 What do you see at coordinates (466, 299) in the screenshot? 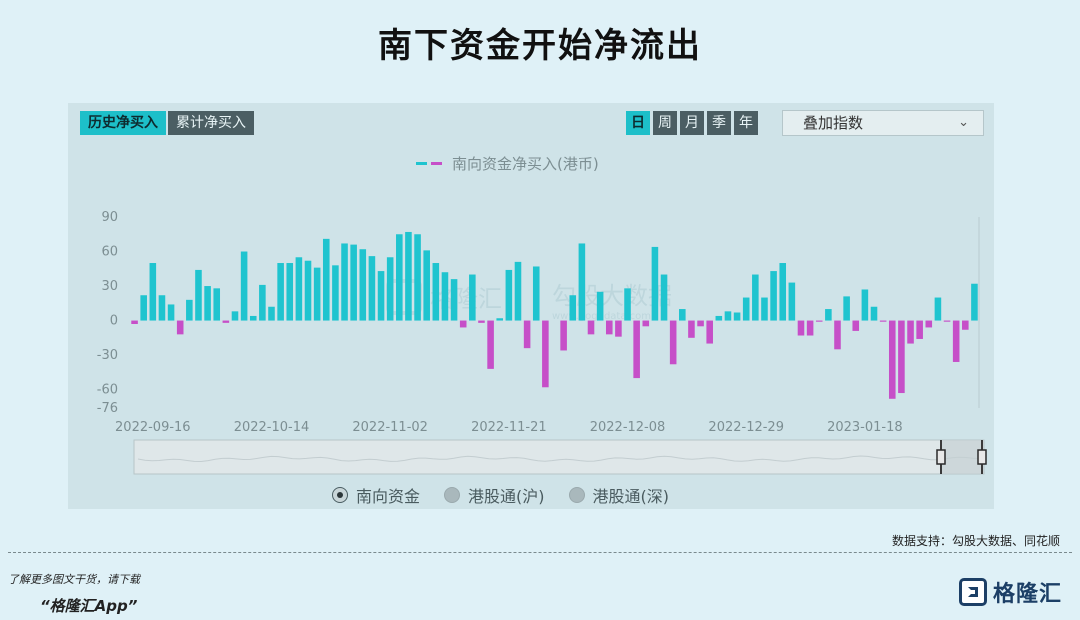
I see `watermark-brand: 格隆汇` at bounding box center [466, 299].